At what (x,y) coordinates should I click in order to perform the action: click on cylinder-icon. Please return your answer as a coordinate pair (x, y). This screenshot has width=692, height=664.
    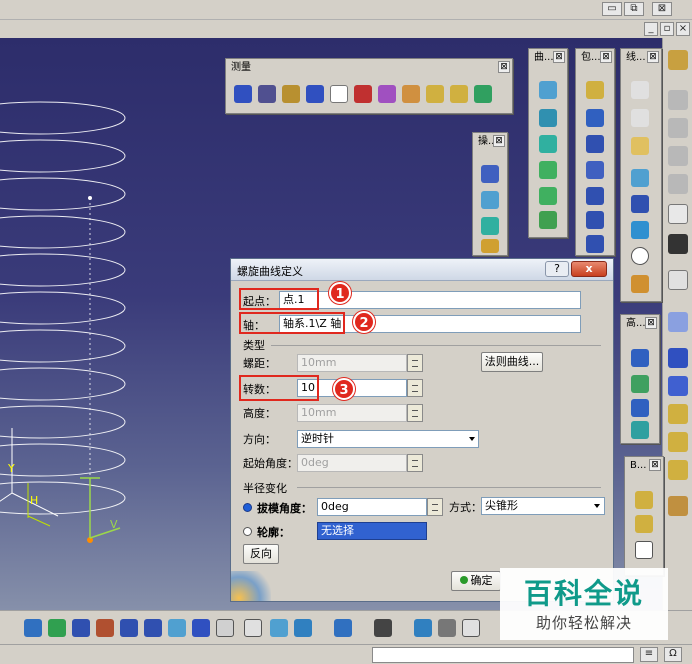
    Looking at the image, I should click on (595, 196).